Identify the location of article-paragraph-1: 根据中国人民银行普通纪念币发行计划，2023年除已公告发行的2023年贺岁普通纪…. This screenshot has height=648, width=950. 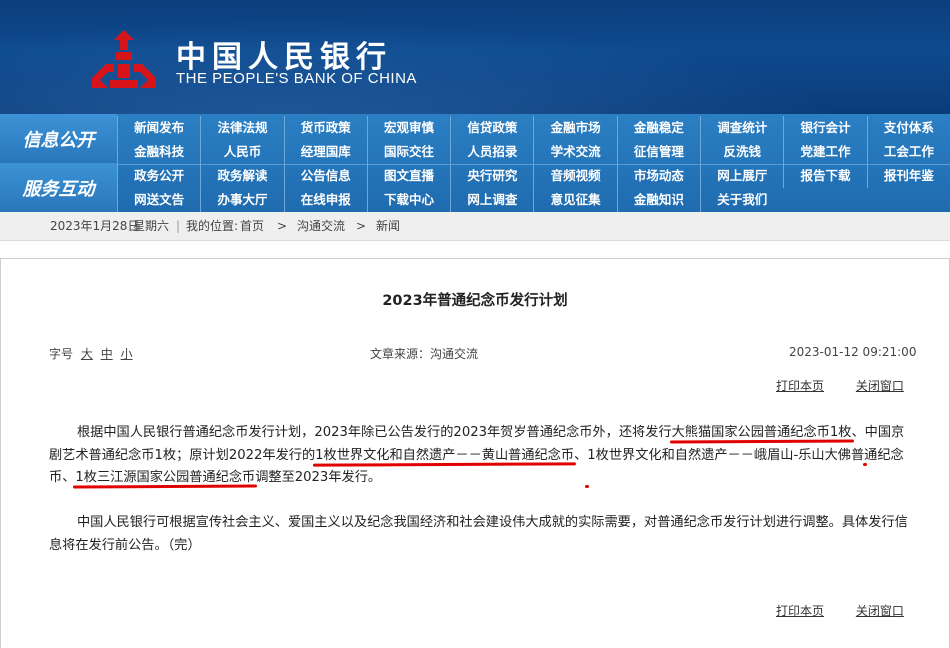
(479, 456).